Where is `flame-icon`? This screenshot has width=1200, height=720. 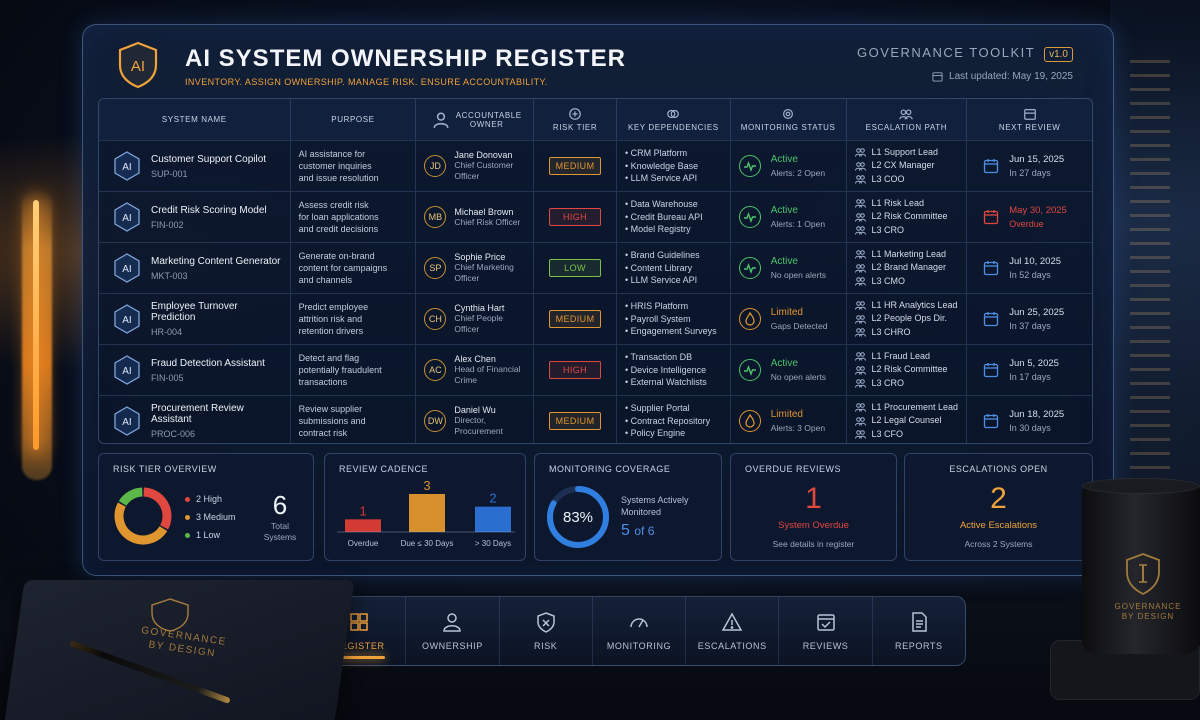
flame-icon is located at coordinates (750, 319).